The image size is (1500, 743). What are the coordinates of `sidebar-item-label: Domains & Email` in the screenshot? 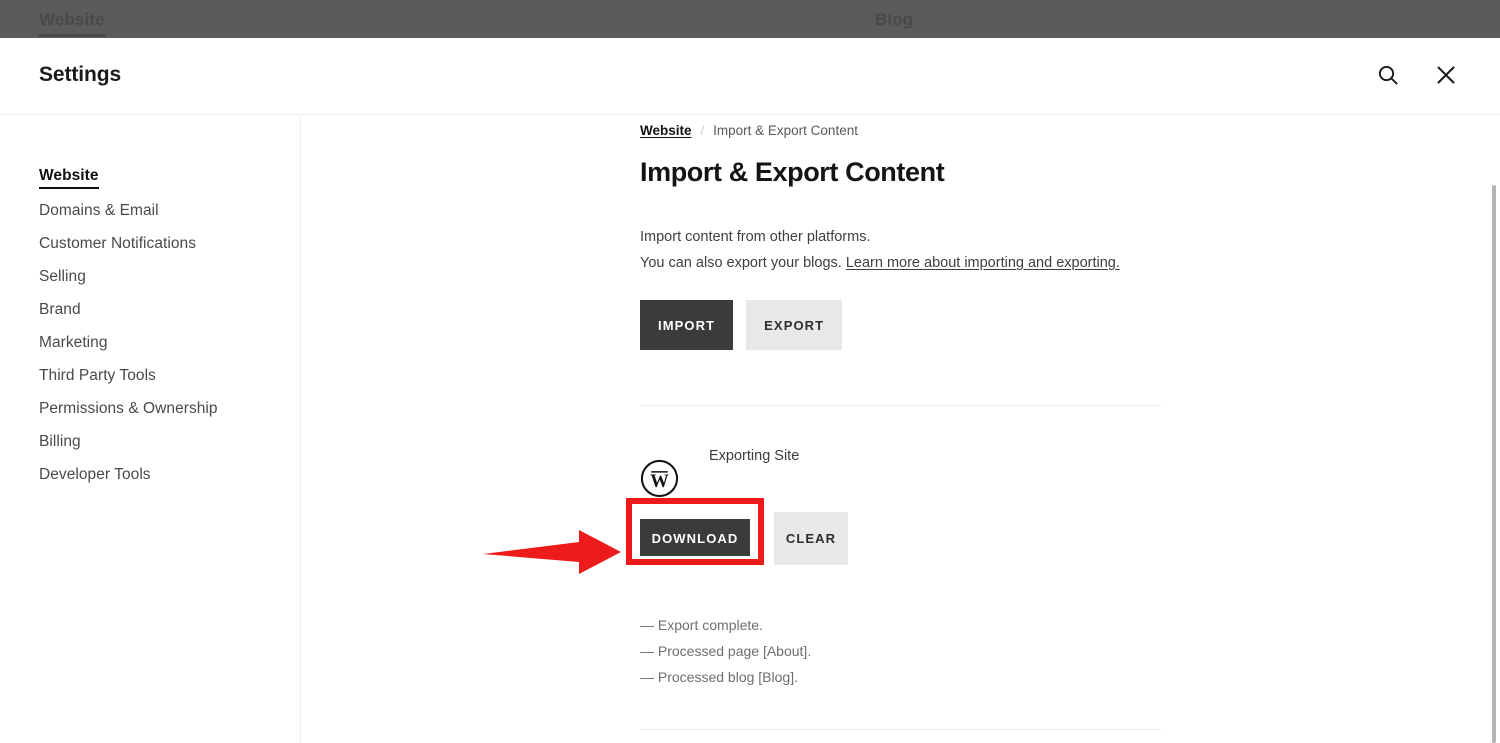 It's located at (99, 211).